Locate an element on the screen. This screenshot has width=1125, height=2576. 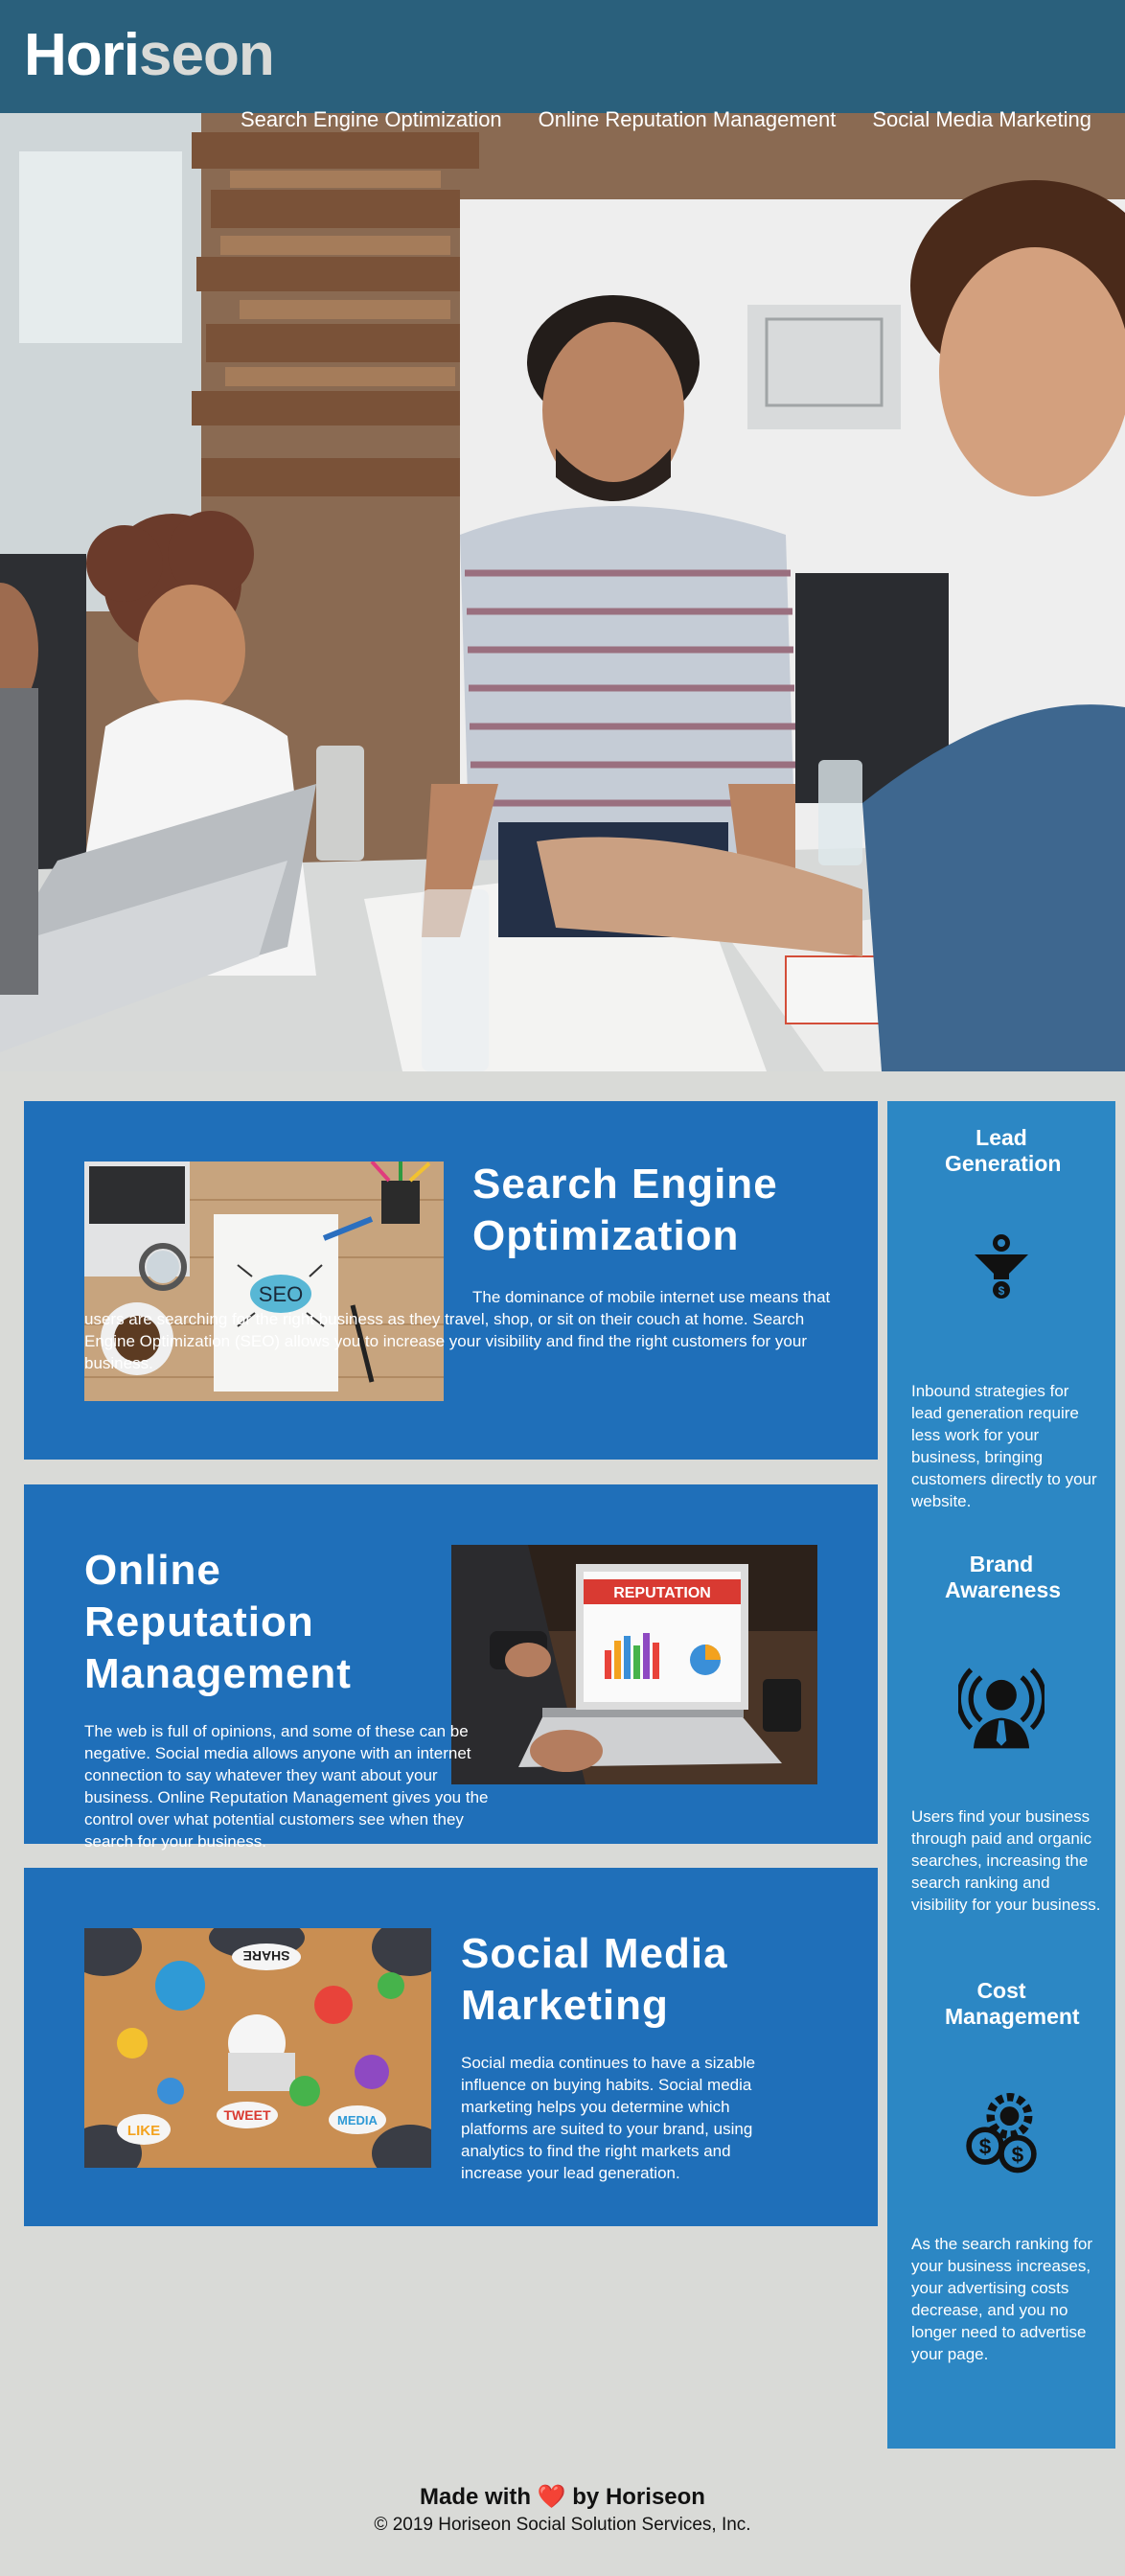
social-image-word-tweet: TWEET is located at coordinates (248, 2115).